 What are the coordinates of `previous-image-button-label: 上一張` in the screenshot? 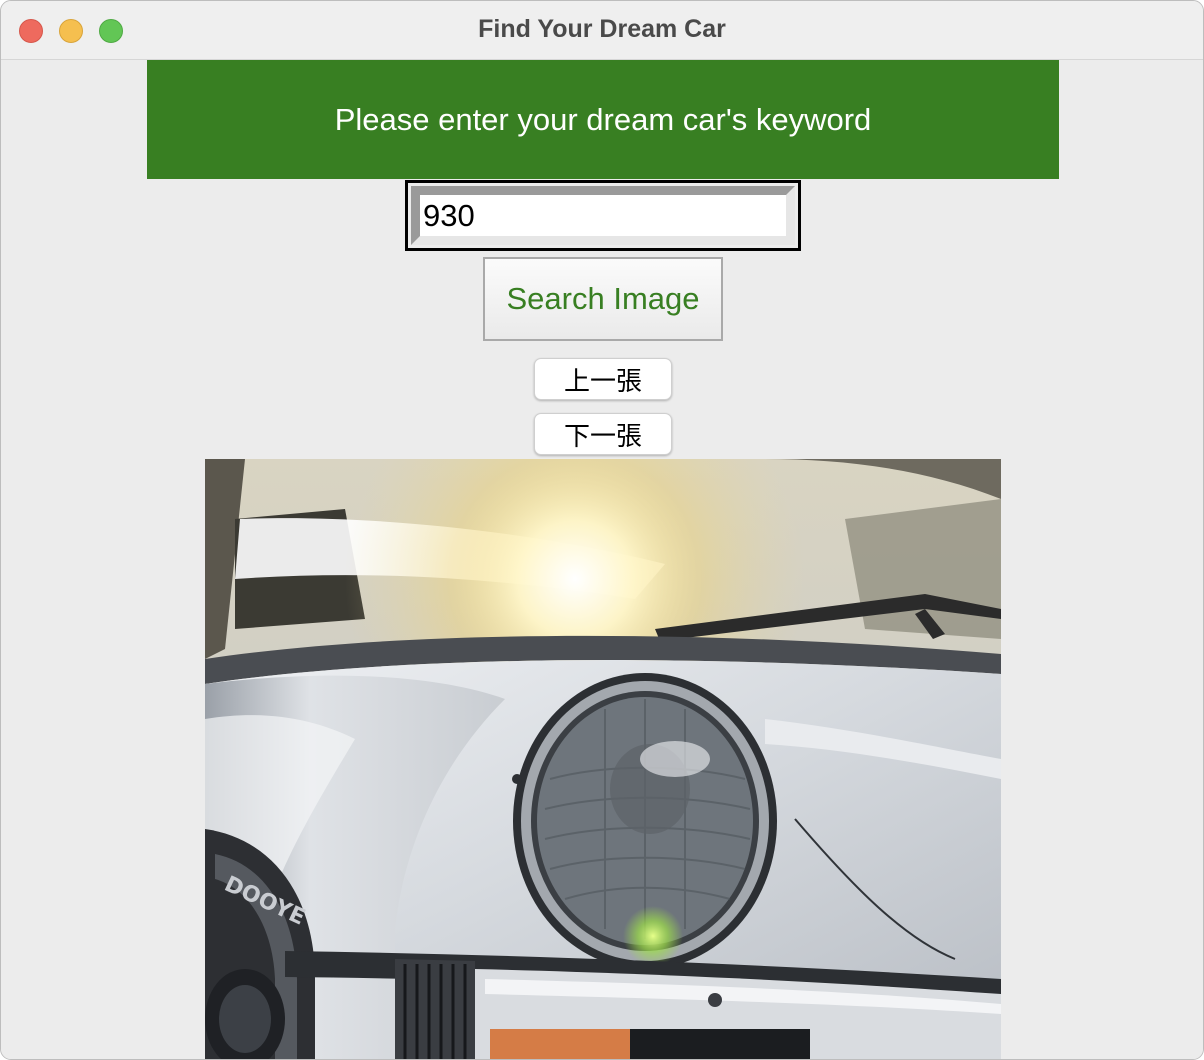 It's located at (602, 381).